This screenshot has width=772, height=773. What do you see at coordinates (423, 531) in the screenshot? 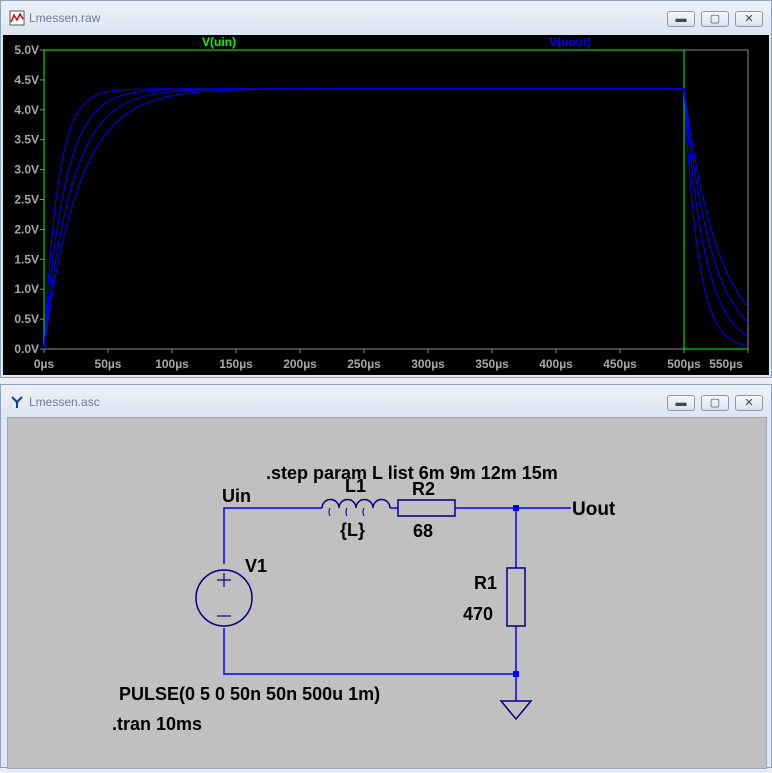
I see `r2-value: 68` at bounding box center [423, 531].